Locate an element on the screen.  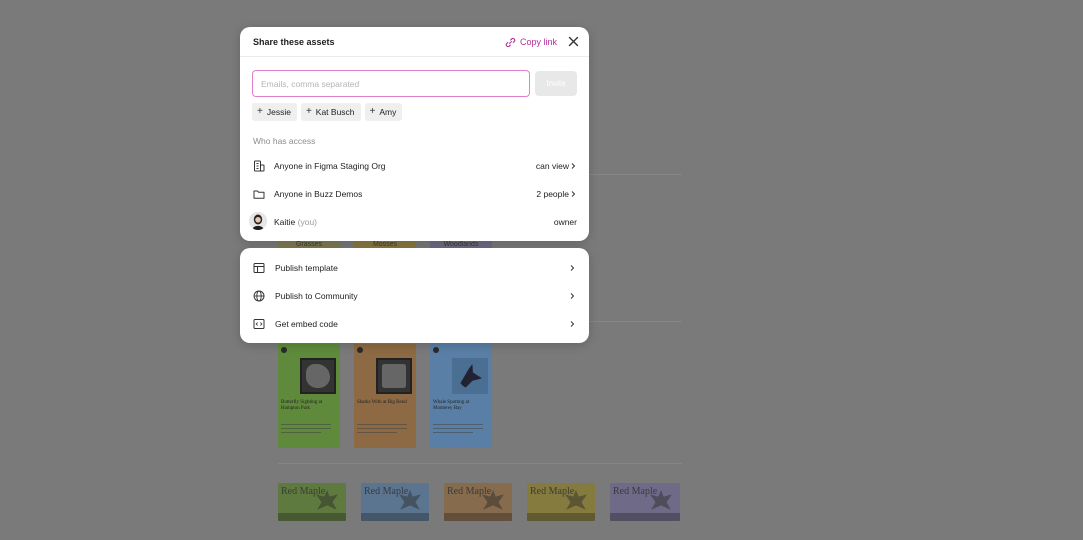
chip-label: Jessie is located at coordinates (278, 112).